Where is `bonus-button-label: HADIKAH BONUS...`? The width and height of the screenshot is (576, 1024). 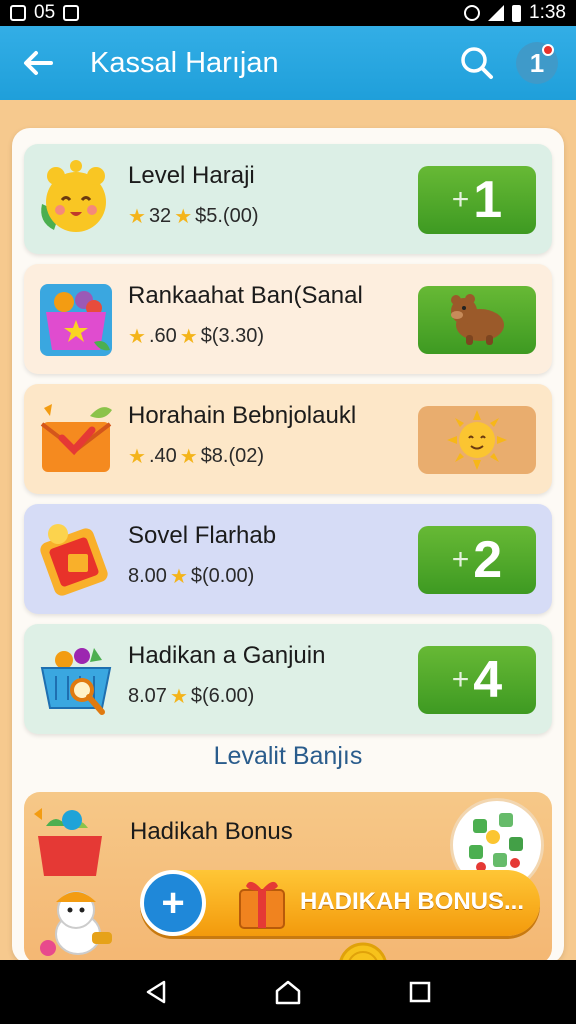 bonus-button-label: HADIKAH BONUS... is located at coordinates (412, 901).